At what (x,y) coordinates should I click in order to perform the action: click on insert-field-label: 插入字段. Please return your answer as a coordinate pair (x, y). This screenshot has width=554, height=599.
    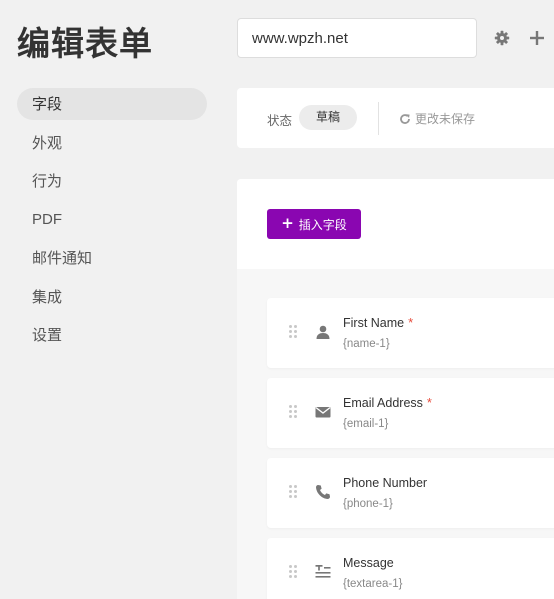
    Looking at the image, I should click on (322, 224).